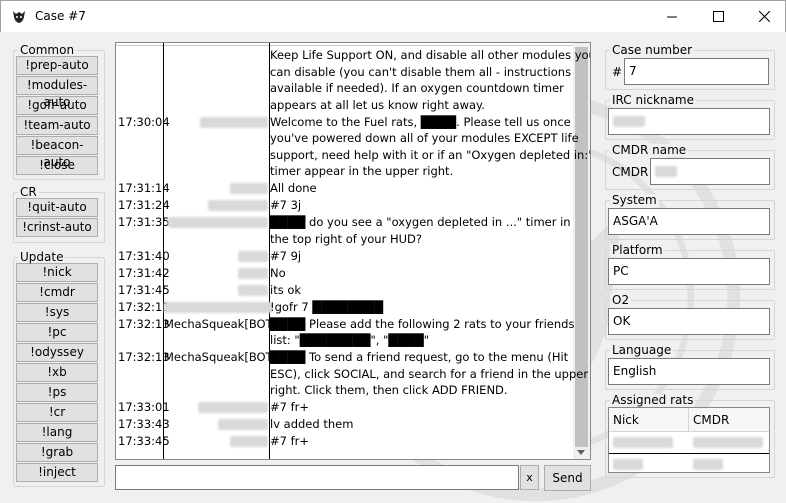 Image resolution: width=786 pixels, height=503 pixels. I want to click on crinst-auto-button: !crinst-auto, so click(57, 227).